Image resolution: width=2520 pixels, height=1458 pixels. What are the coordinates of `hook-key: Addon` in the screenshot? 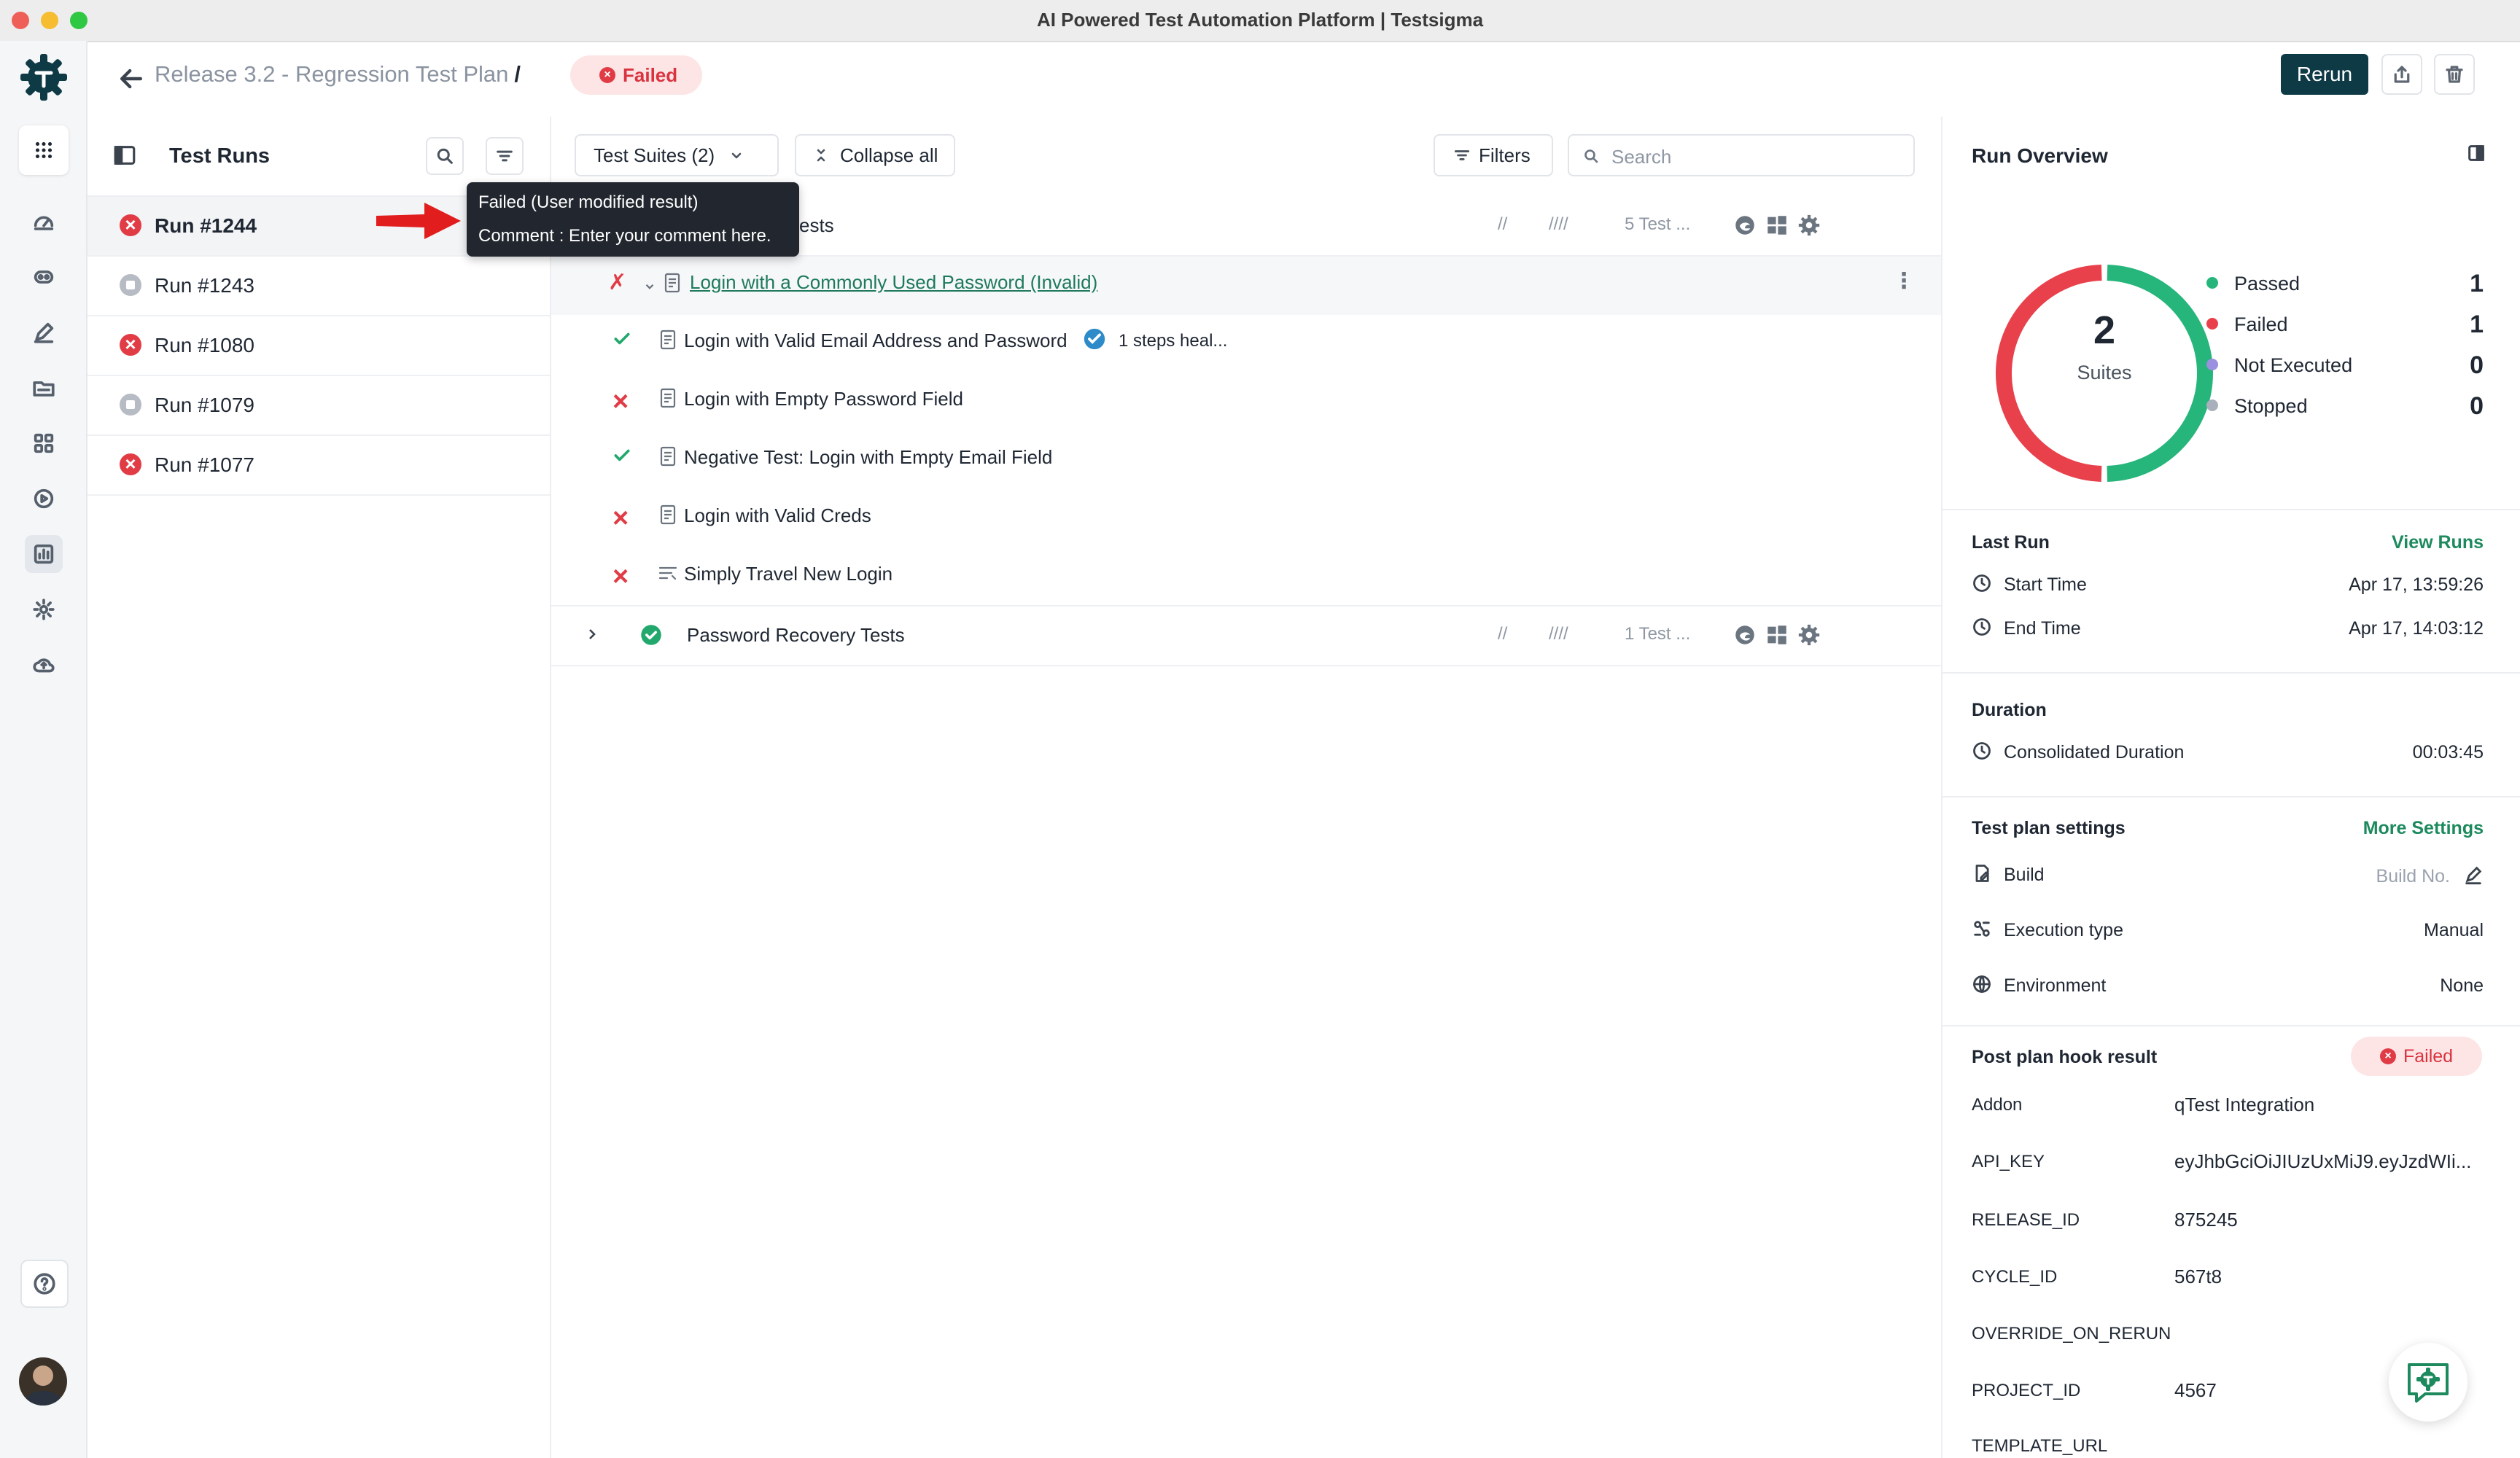 It's located at (1997, 1105).